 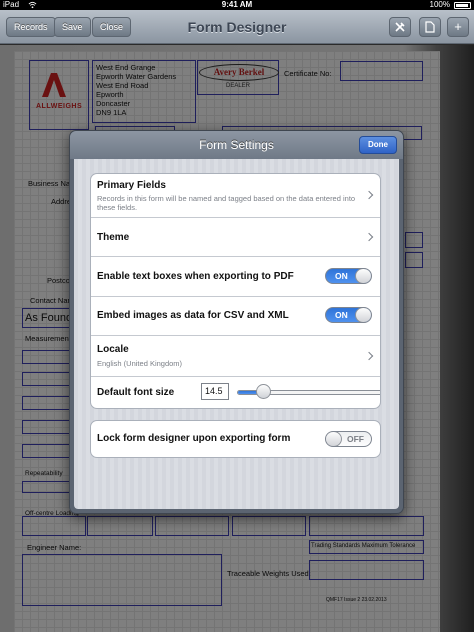 What do you see at coordinates (72, 27) in the screenshot?
I see `save-button: Save` at bounding box center [72, 27].